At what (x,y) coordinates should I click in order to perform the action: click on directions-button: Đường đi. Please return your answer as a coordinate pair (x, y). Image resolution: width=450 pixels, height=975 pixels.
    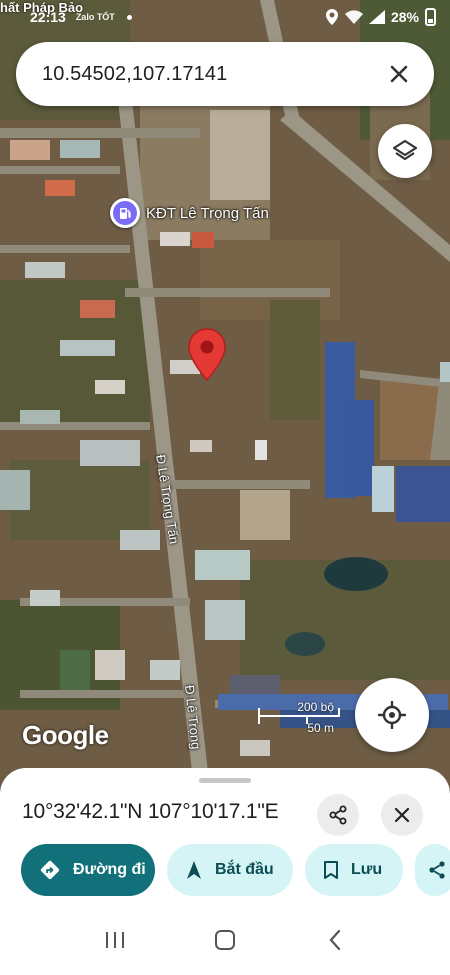
    Looking at the image, I should click on (88, 870).